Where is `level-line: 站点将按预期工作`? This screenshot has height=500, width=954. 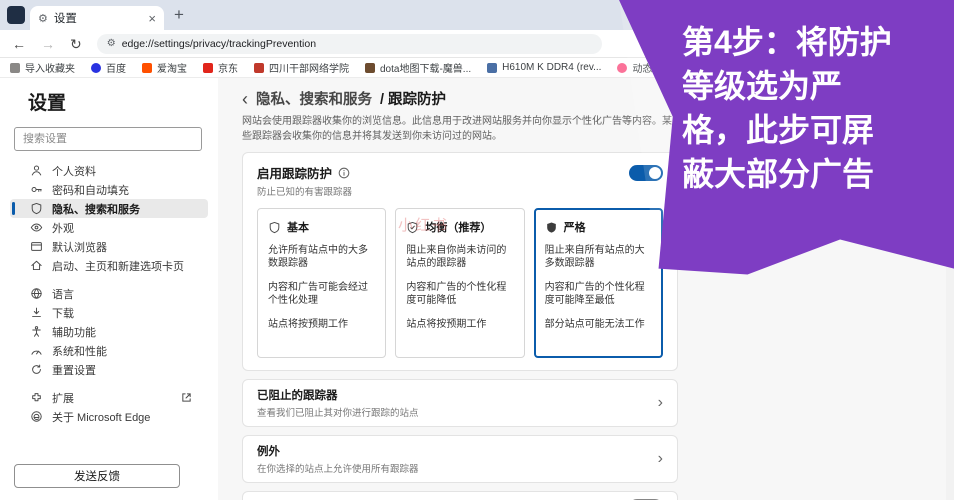 level-line: 站点将按预期工作 is located at coordinates (446, 324).